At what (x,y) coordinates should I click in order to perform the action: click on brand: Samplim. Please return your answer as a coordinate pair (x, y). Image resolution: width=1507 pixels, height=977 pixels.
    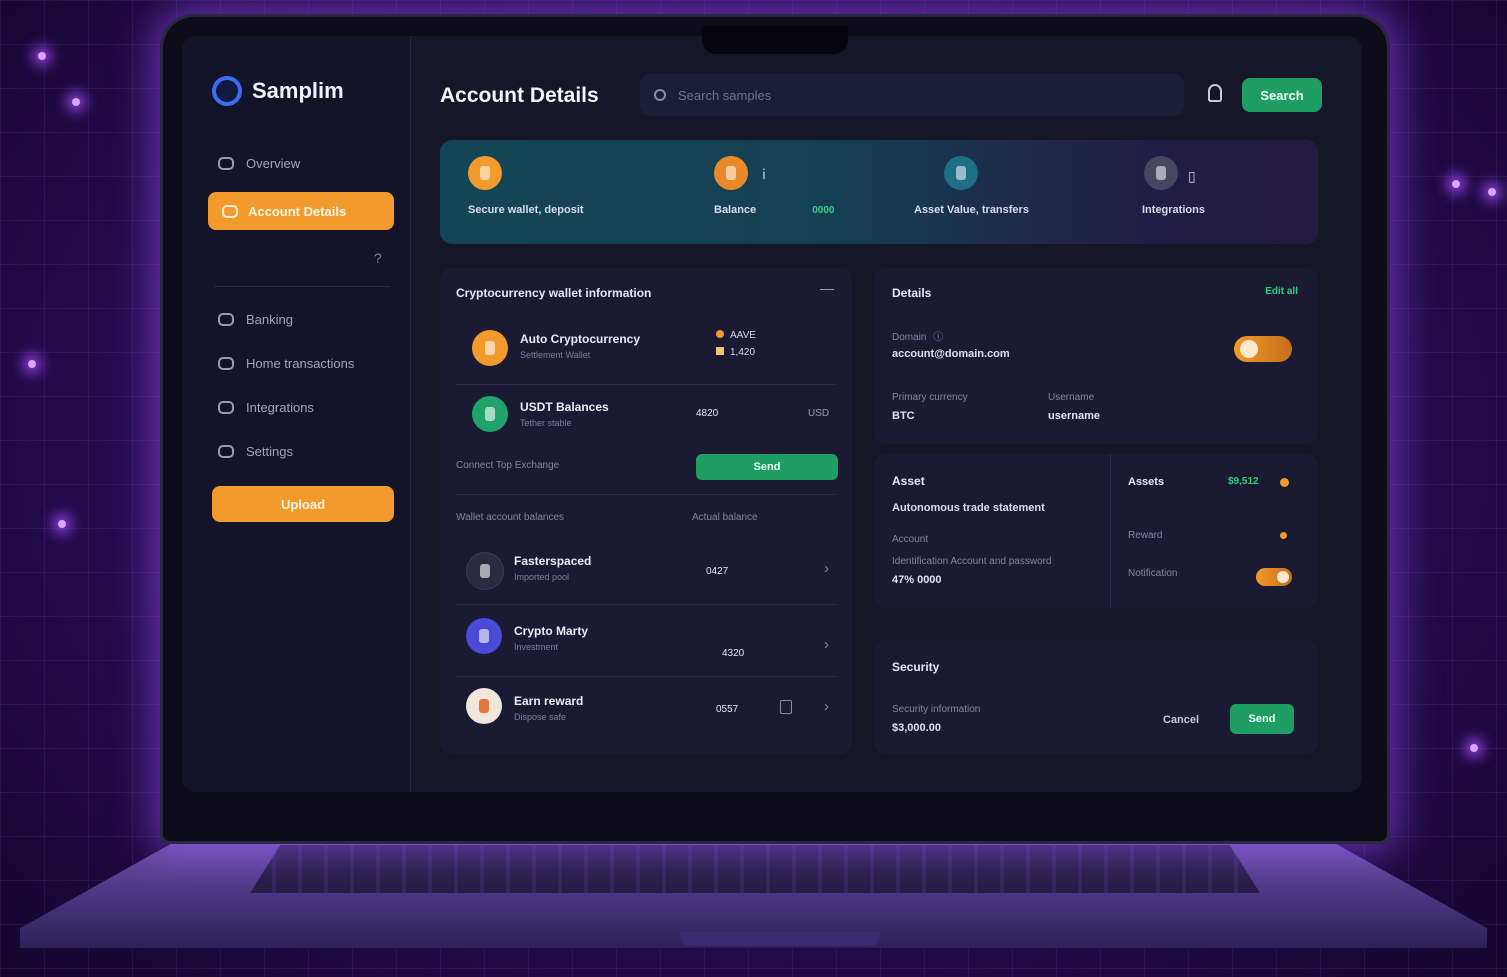
    Looking at the image, I should click on (278, 91).